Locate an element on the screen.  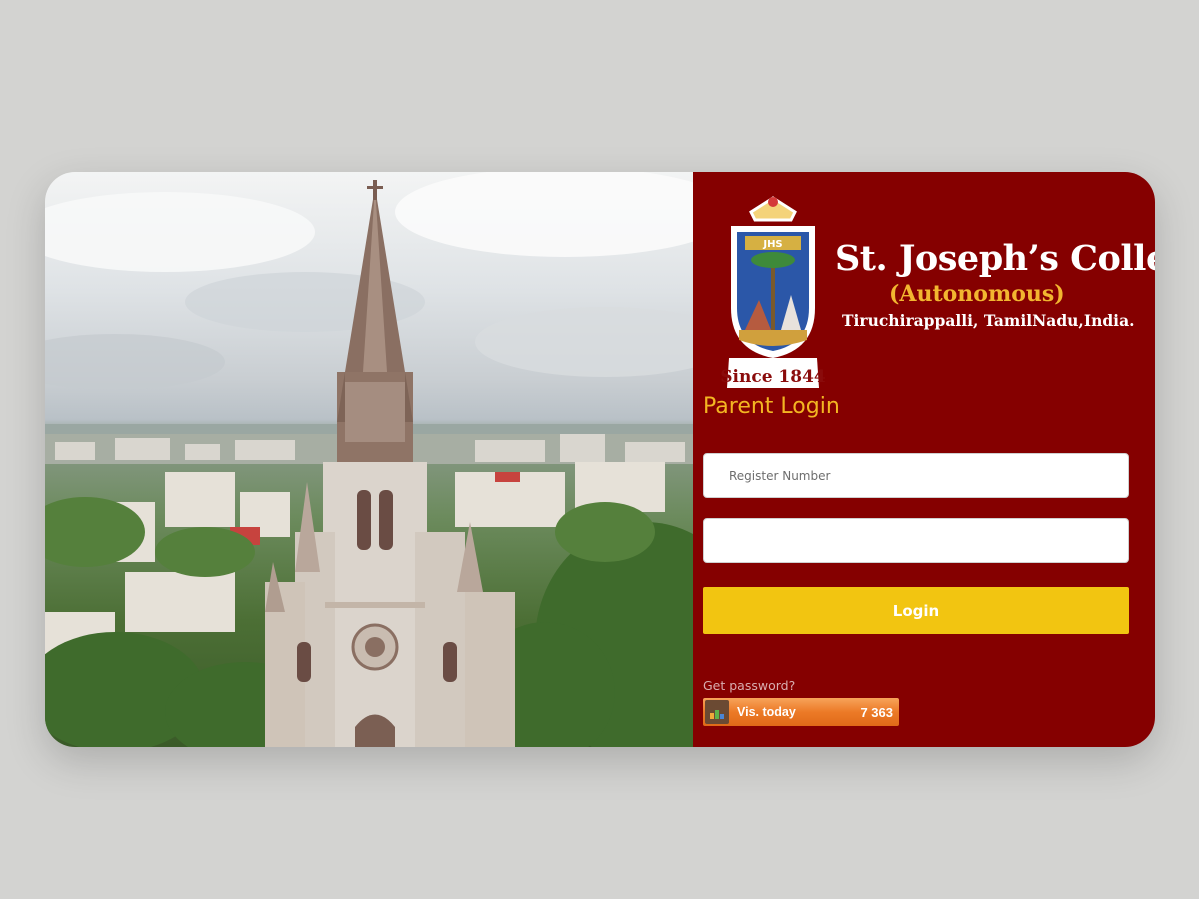
college-subtitle: (Autonomous) is located at coordinates (977, 294).